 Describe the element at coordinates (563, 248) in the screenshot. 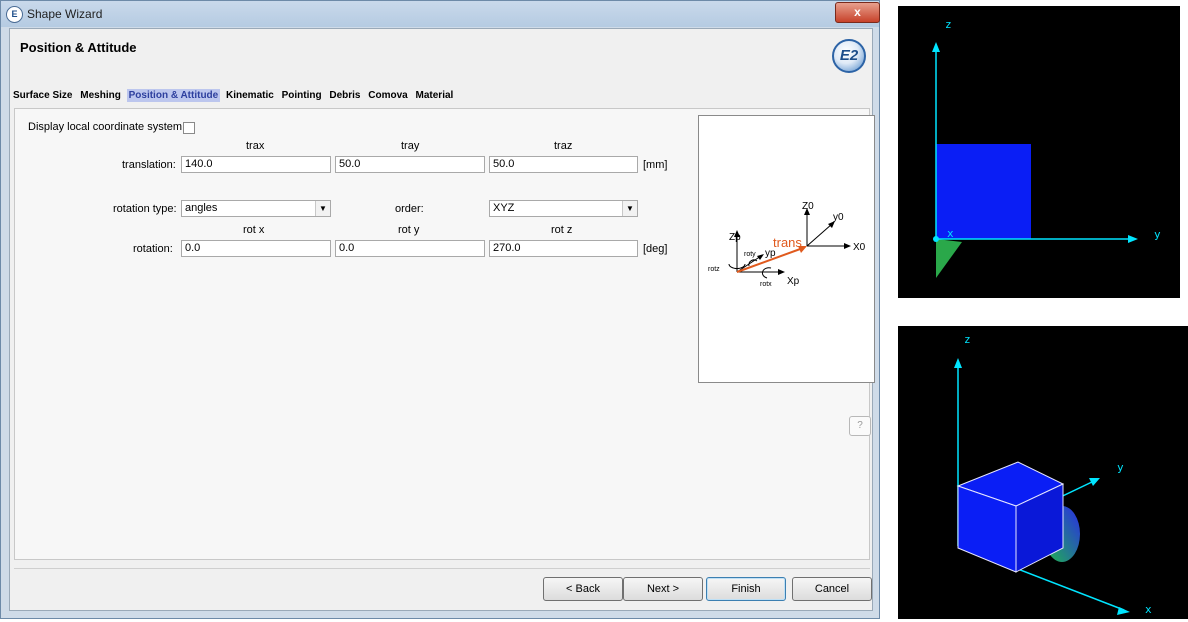

I see `rotz-input: 270.0` at that location.